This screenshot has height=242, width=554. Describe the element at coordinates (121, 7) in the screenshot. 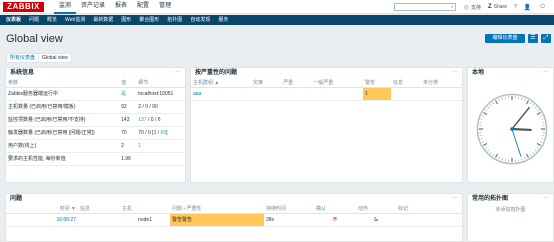

I see `nav-reports: 报表` at that location.